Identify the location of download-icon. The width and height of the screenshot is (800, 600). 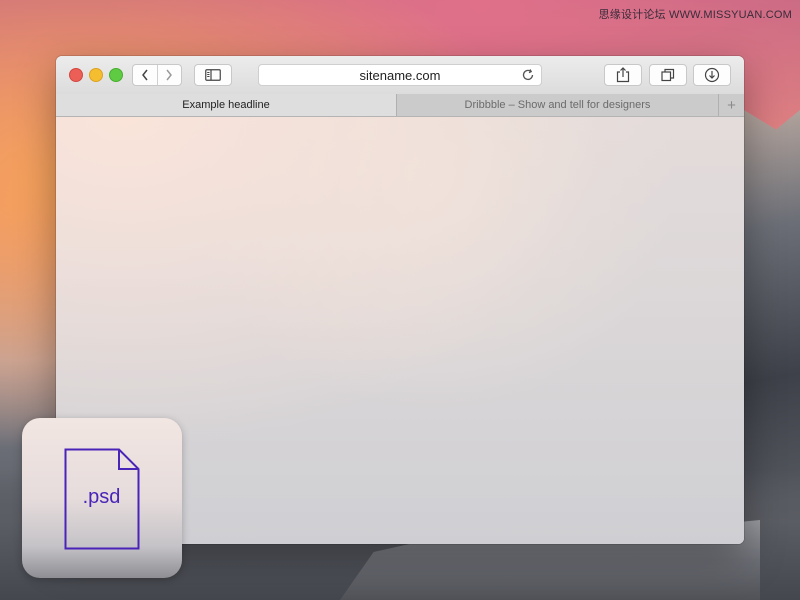
(712, 75).